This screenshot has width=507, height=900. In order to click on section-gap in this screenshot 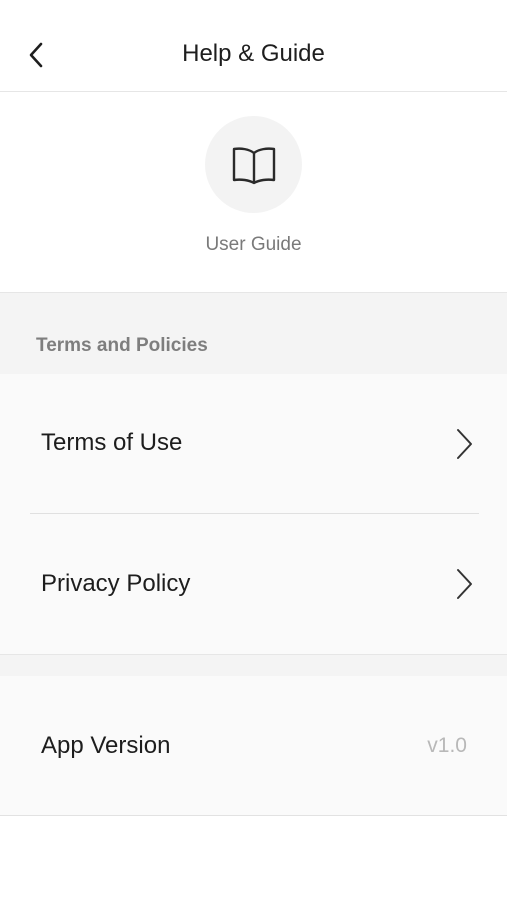, I will do `click(253, 665)`.